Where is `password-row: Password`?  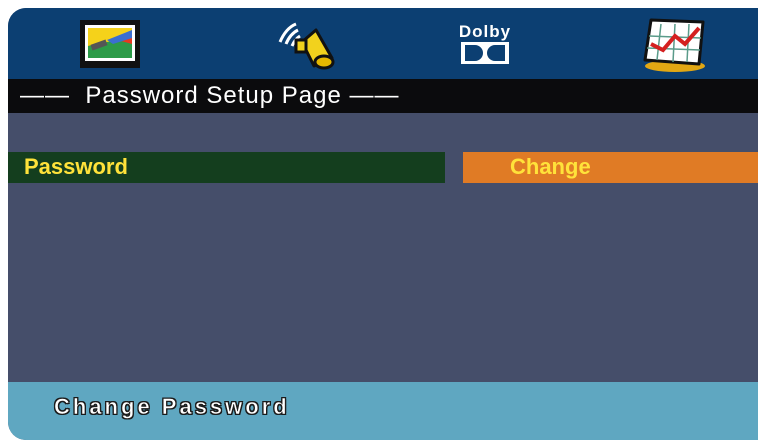 password-row: Password is located at coordinates (226, 167).